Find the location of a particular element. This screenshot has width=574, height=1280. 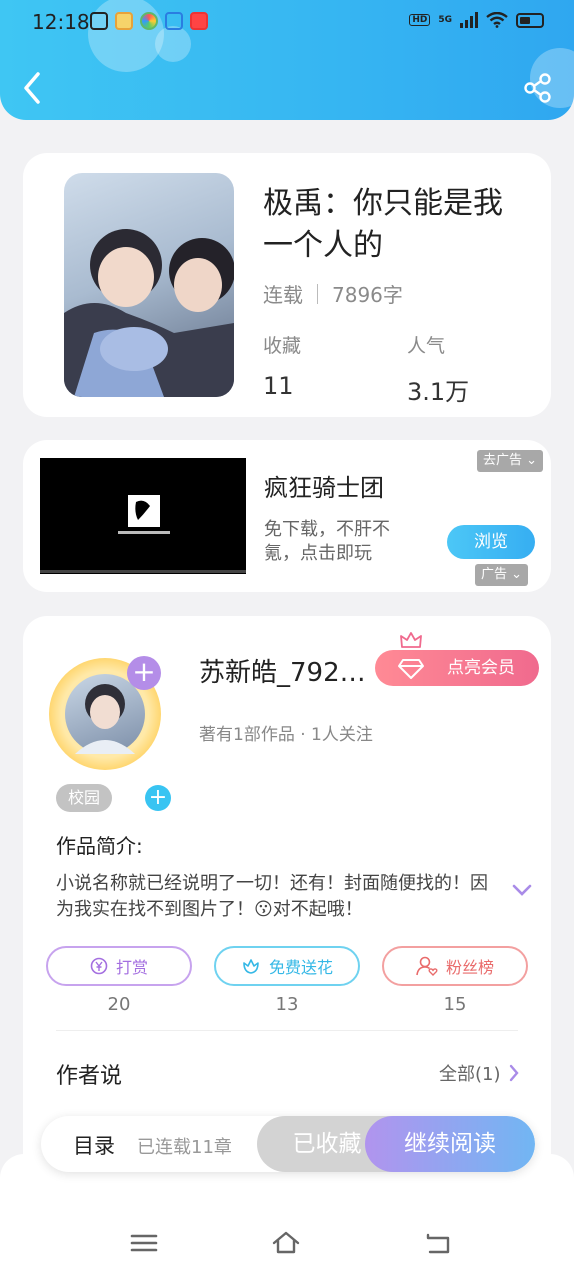

favorites-stat: 收藏 11 is located at coordinates (282, 365).